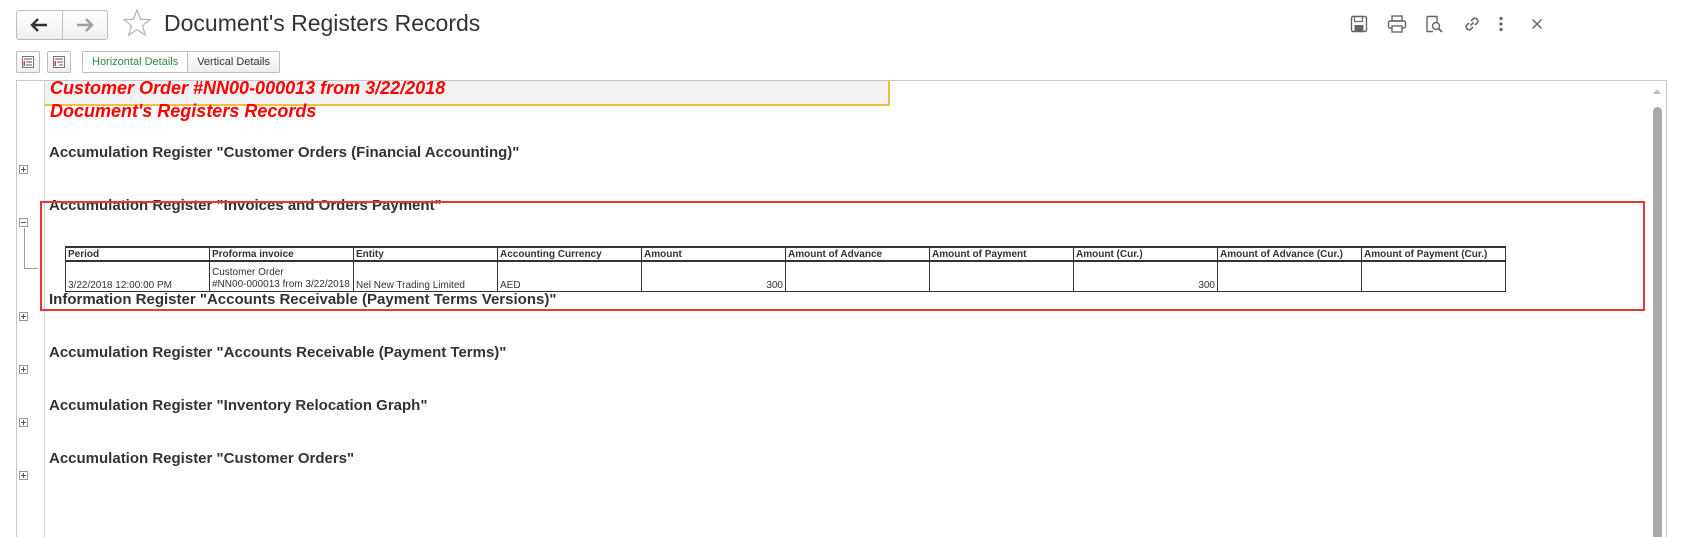 The width and height of the screenshot is (1684, 537). Describe the element at coordinates (857, 276) in the screenshot. I see `cell-amount-advance` at that location.